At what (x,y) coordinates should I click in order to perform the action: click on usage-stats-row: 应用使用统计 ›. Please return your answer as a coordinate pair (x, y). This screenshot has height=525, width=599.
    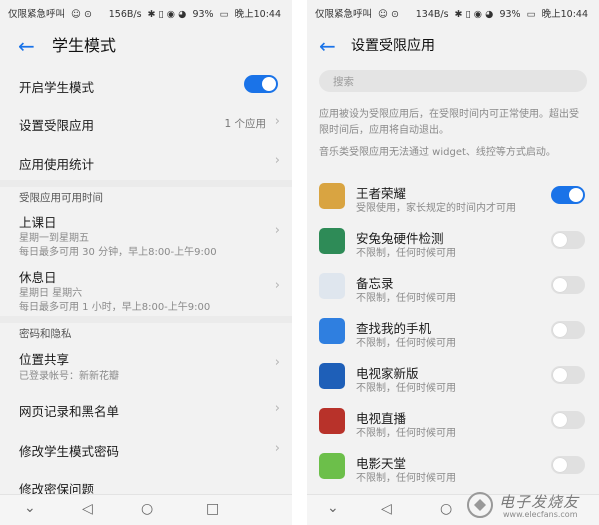
    Looking at the image, I should click on (146, 162).